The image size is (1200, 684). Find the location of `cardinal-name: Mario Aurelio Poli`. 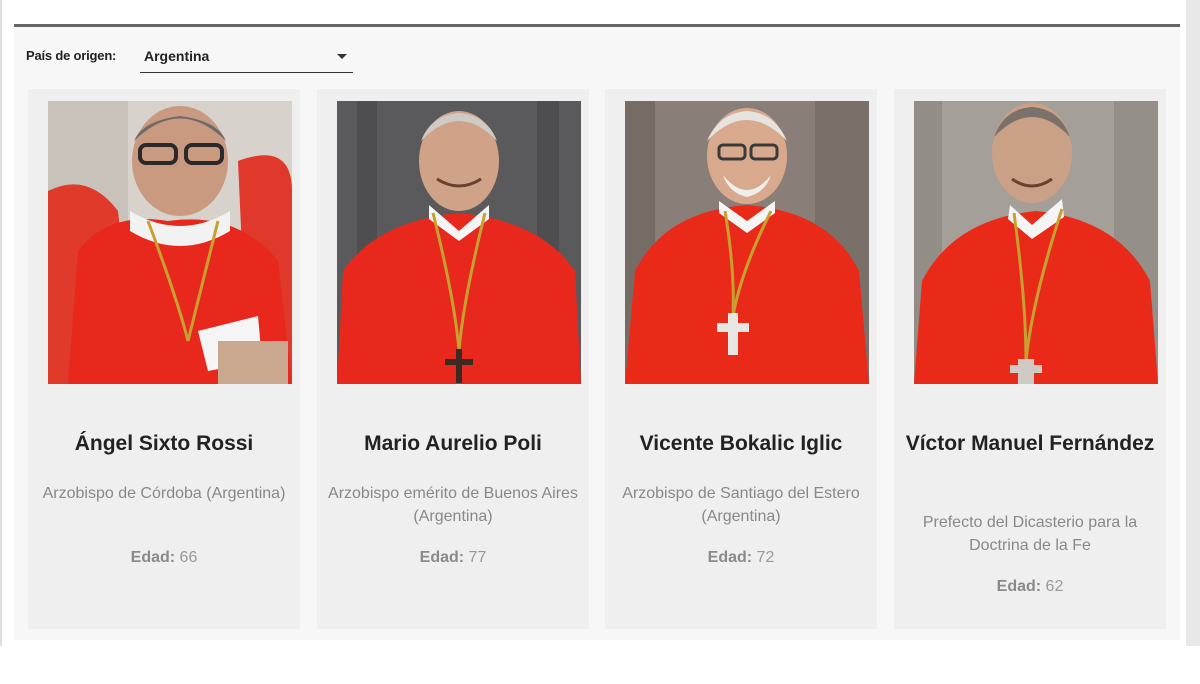

cardinal-name: Mario Aurelio Poli is located at coordinates (453, 443).